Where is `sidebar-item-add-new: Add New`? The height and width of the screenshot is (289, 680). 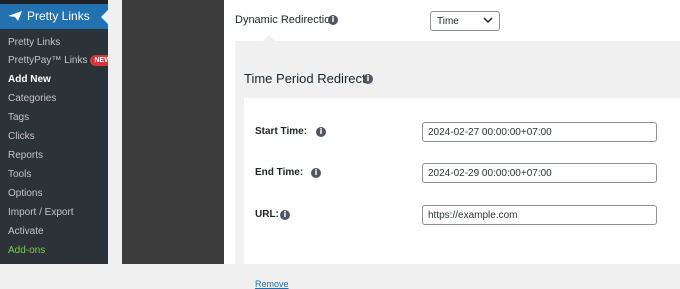
sidebar-item-add-new: Add New is located at coordinates (29, 79).